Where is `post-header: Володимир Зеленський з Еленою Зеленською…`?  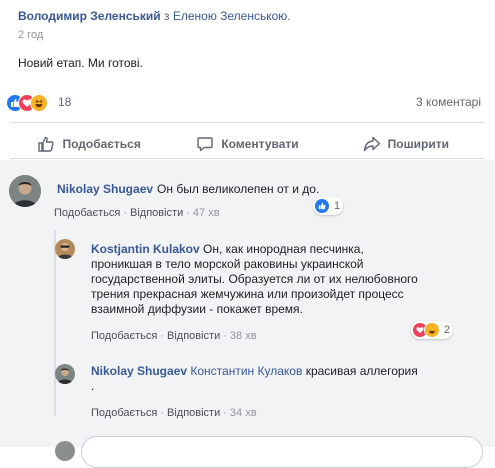
post-header: Володимир Зеленський з Еленою Зеленською… is located at coordinates (154, 25).